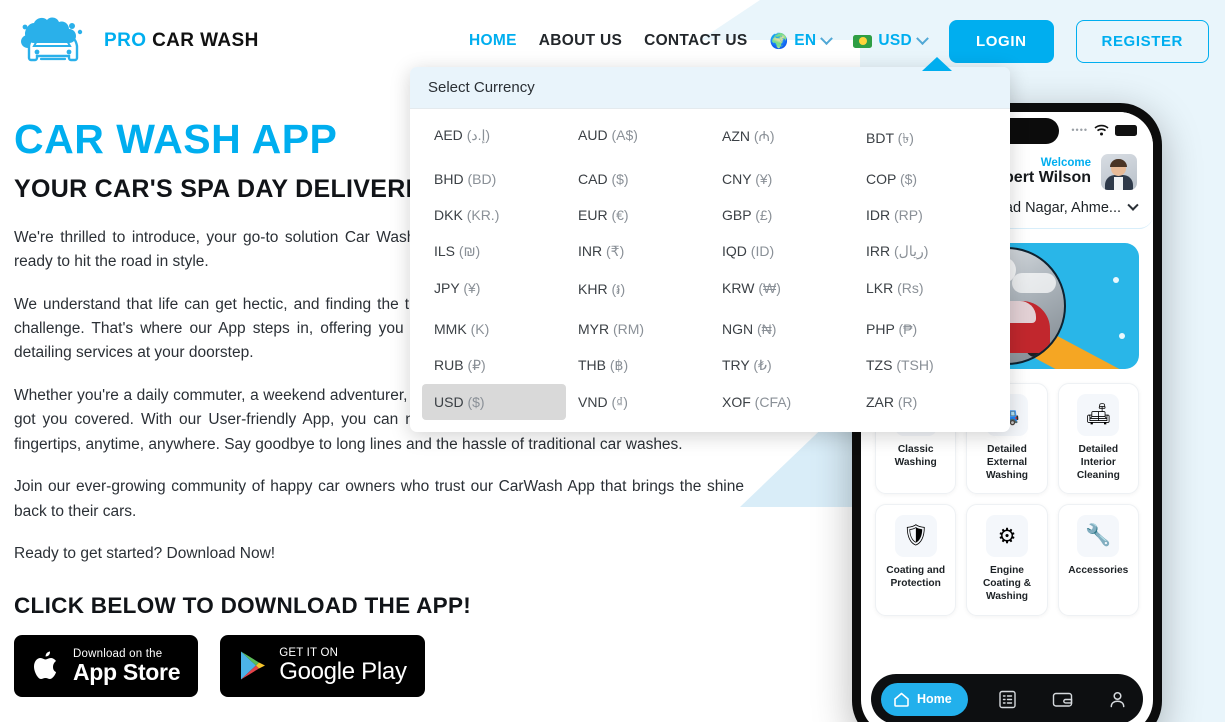 The height and width of the screenshot is (722, 1225). Describe the element at coordinates (1119, 172) in the screenshot. I see `avatar` at that location.